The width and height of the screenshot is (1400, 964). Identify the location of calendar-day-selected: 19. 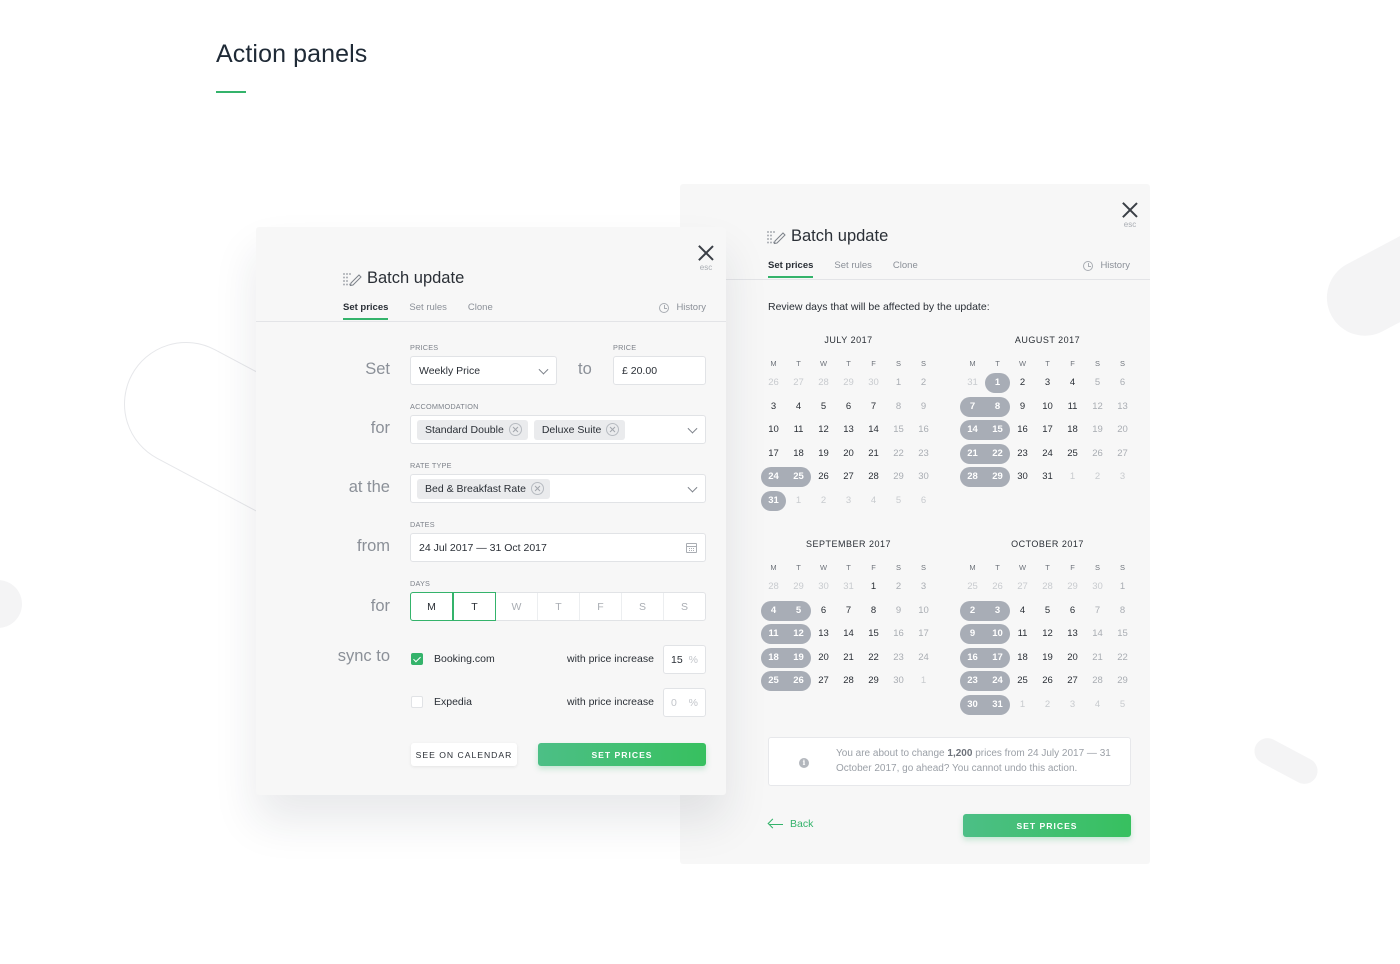
(798, 657).